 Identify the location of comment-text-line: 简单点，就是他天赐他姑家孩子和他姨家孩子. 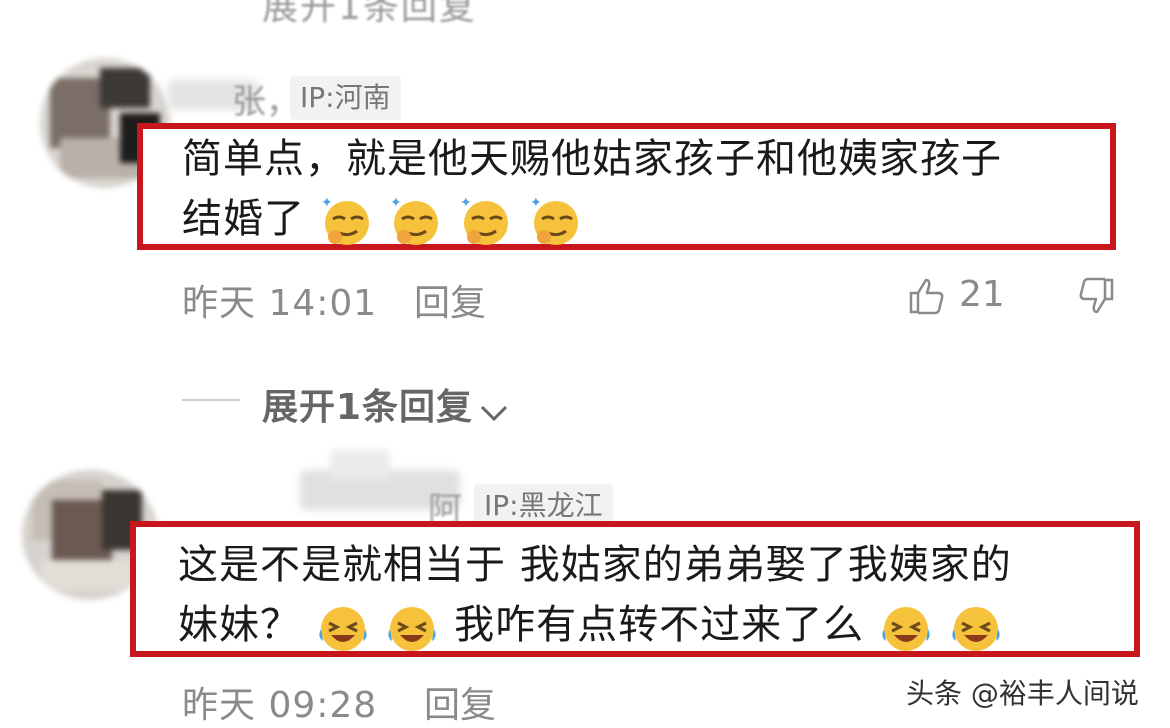
(592, 159).